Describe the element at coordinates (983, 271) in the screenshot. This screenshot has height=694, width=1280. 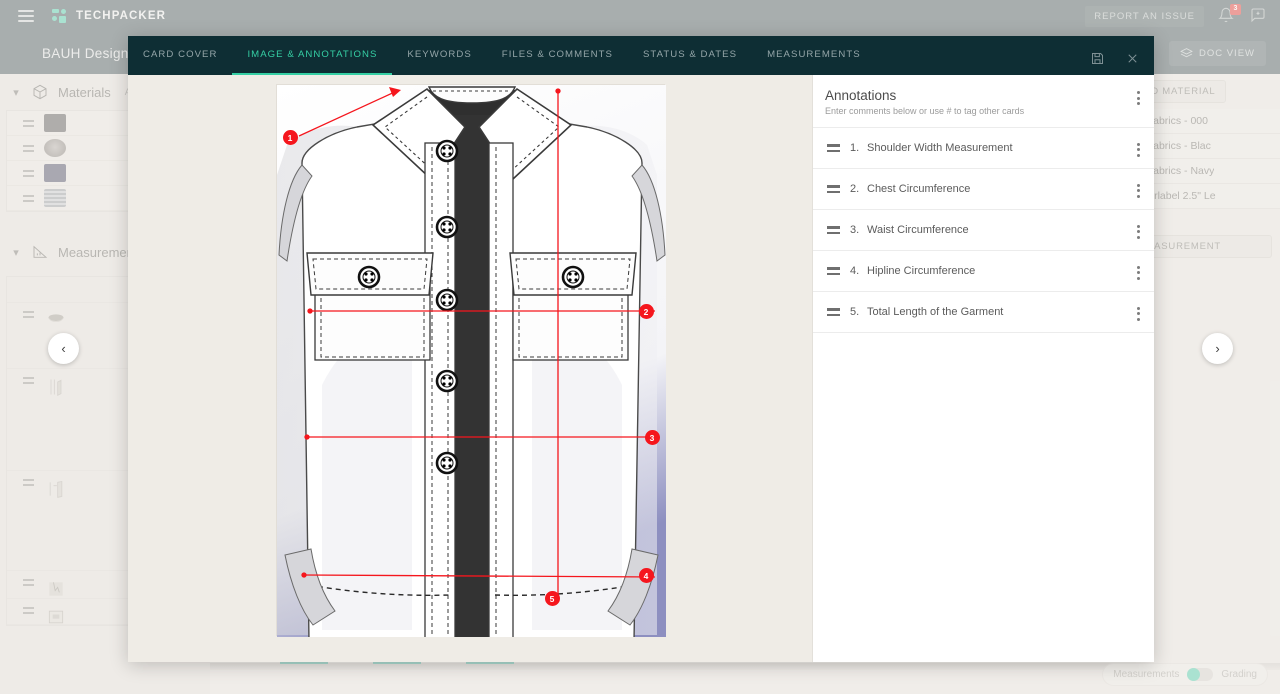
I see `annotation-row-4: 4. Hipline Circumference` at that location.